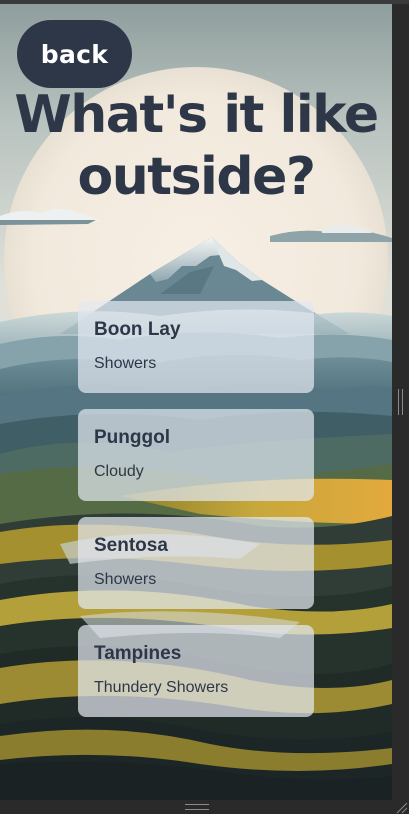 Image resolution: width=409 pixels, height=814 pixels. Describe the element at coordinates (137, 329) in the screenshot. I see `forecast-city: Boon Lay` at that location.